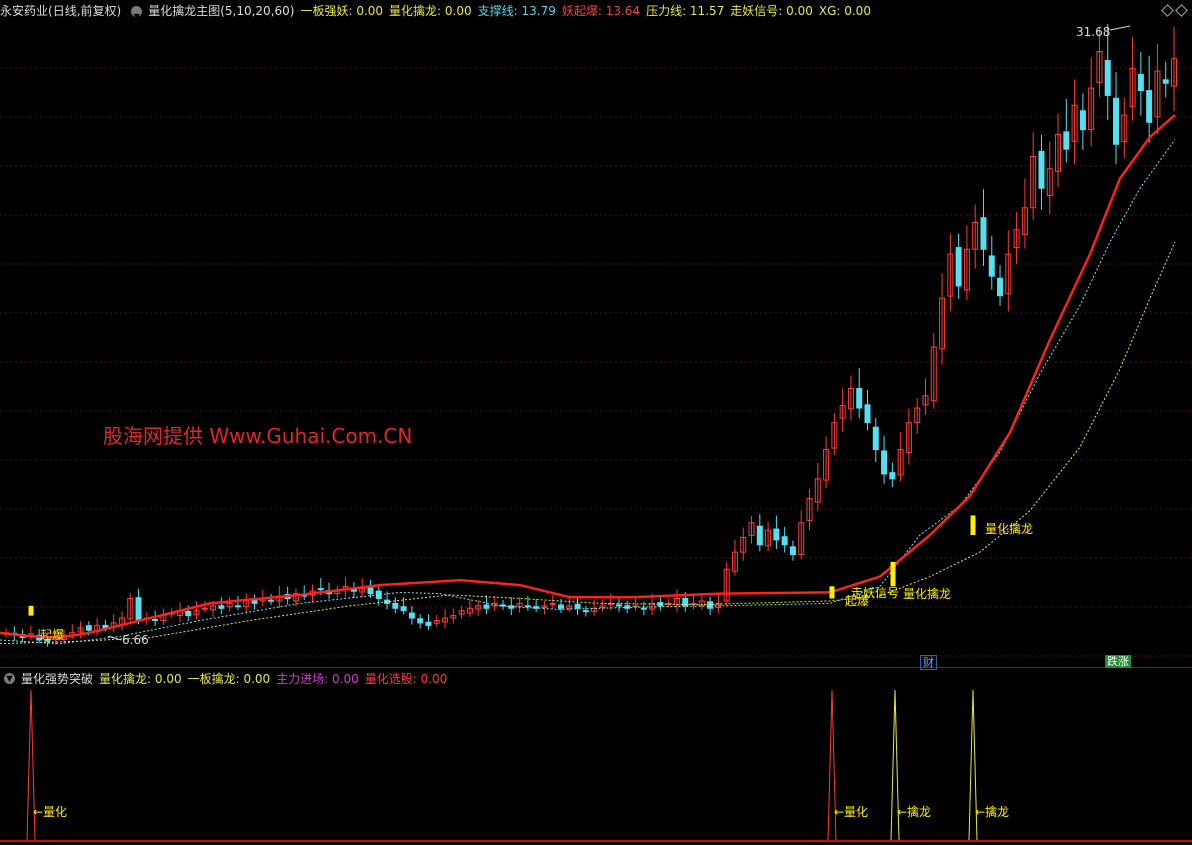  I want to click on watermark: 股海网提供 Www.Guhai.Com.CN, so click(258, 436).